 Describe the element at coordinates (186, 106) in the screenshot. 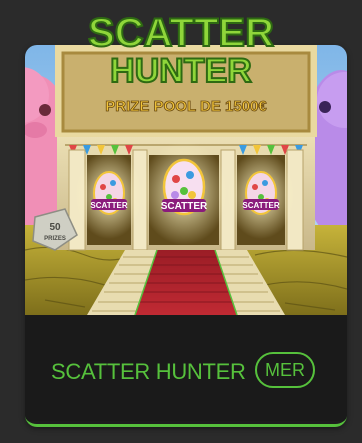

I see `prize-pool-text: PRIZE POOL DE 1500€` at that location.